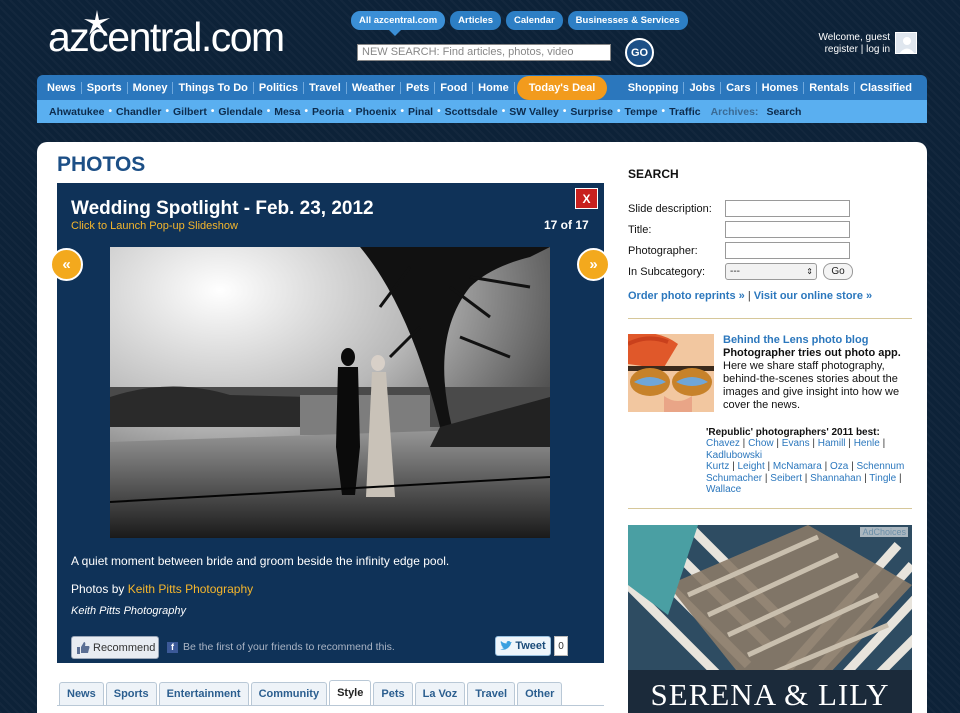  Describe the element at coordinates (166, 35) in the screenshot. I see `site-logo: azcentral.com` at that location.